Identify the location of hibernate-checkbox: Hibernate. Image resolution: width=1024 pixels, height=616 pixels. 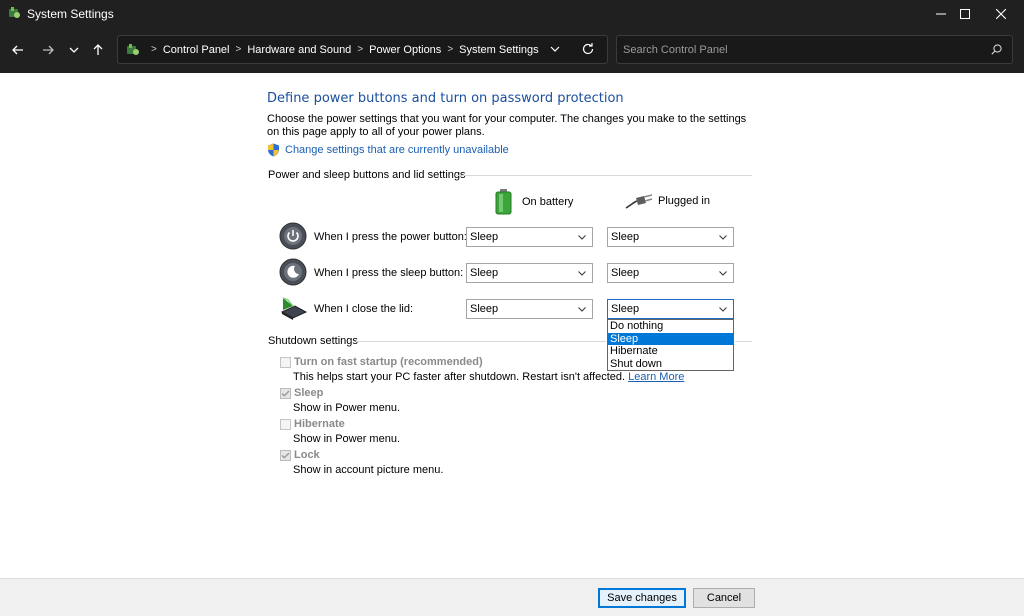
(312, 424).